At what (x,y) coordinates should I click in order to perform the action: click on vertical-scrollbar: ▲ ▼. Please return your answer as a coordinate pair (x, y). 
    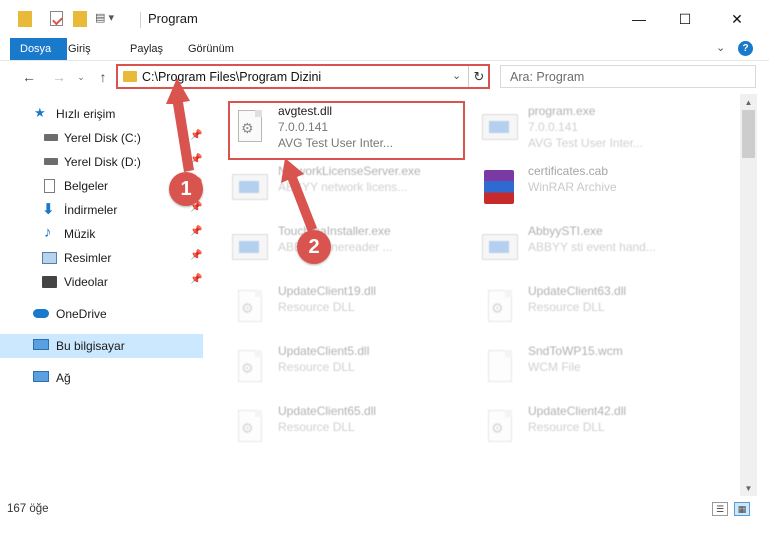
    Looking at the image, I should click on (748, 295).